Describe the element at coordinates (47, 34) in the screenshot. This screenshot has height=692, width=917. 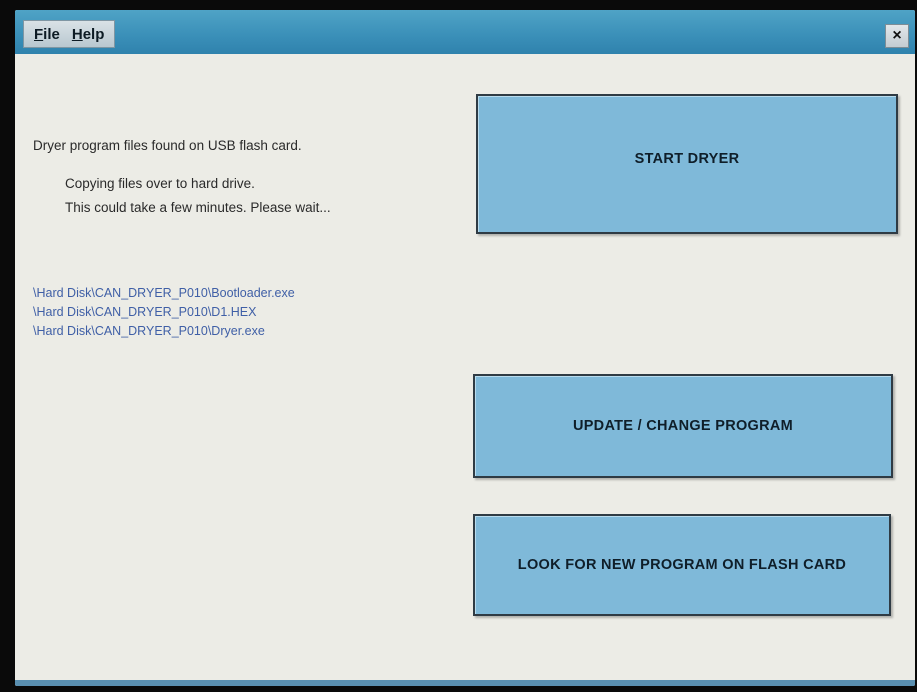
I see `menu-file: File` at that location.